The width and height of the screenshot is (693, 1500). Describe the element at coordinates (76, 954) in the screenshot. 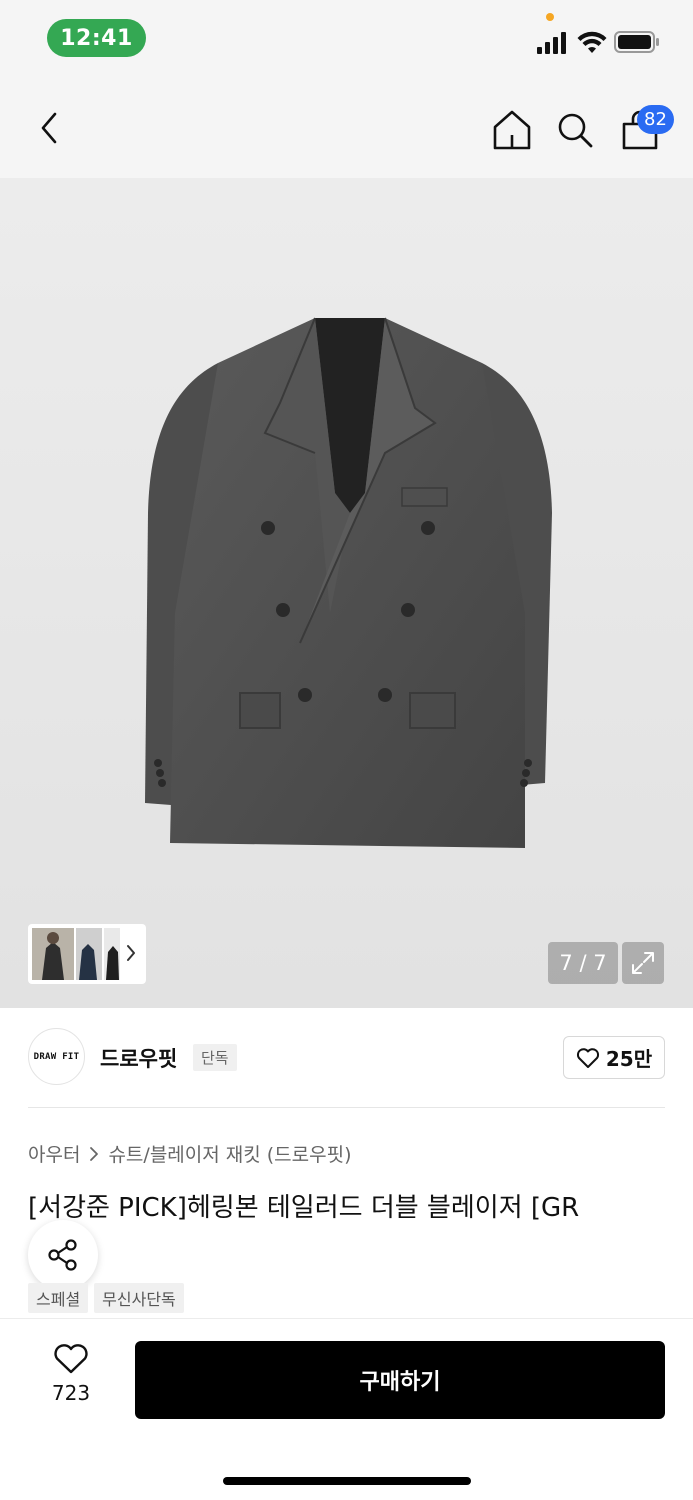

I see `thumbnail-images` at that location.